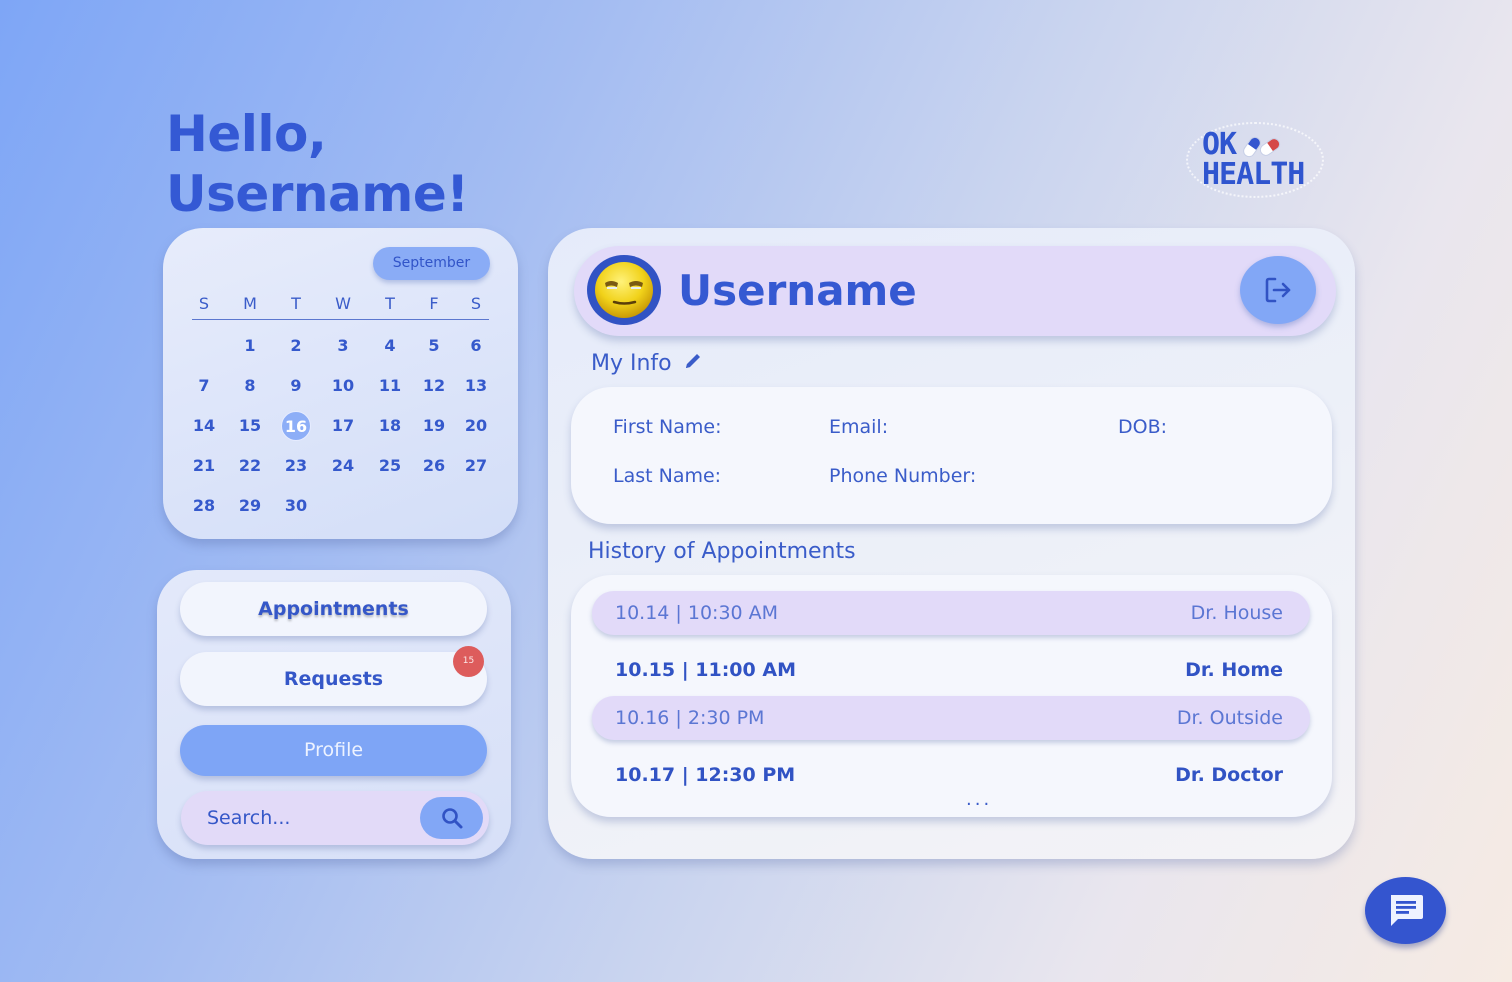 This screenshot has width=1512, height=982. I want to click on calendar-day: 3, so click(343, 346).